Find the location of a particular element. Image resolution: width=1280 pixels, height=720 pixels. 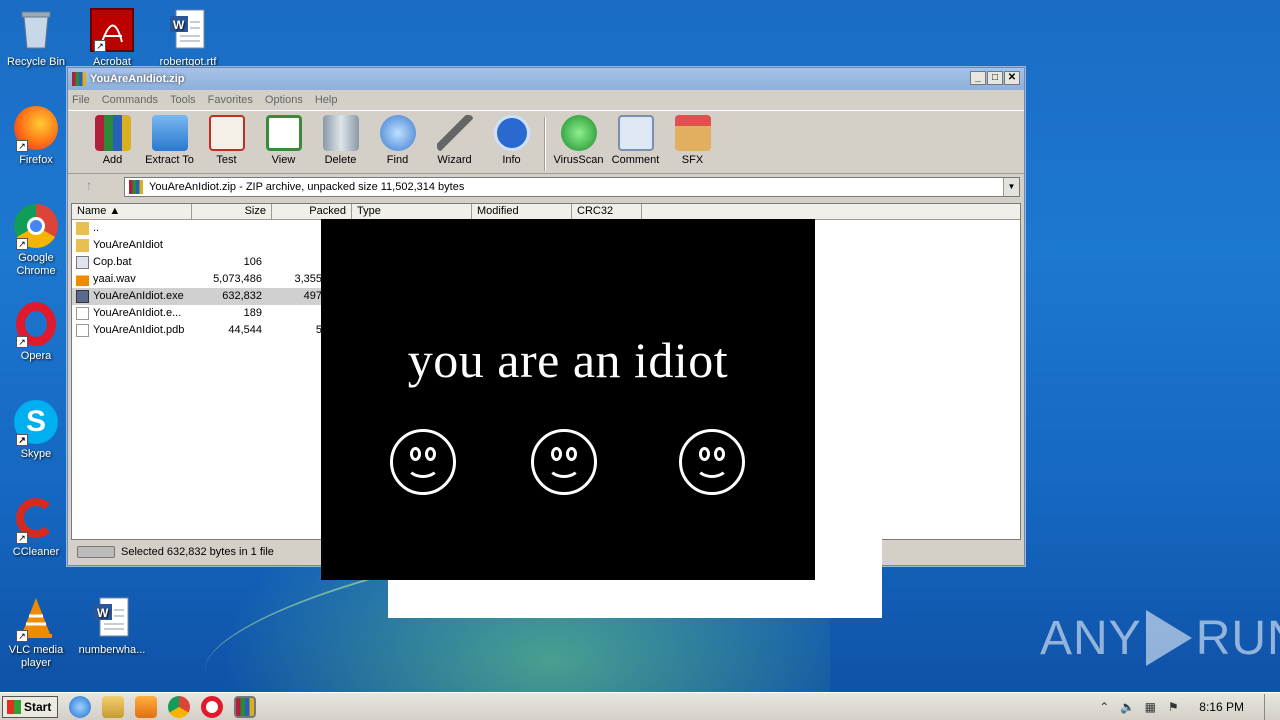

desktop-icon-ccleaner: ↗ CCleaner is located at coordinates (36, 528).